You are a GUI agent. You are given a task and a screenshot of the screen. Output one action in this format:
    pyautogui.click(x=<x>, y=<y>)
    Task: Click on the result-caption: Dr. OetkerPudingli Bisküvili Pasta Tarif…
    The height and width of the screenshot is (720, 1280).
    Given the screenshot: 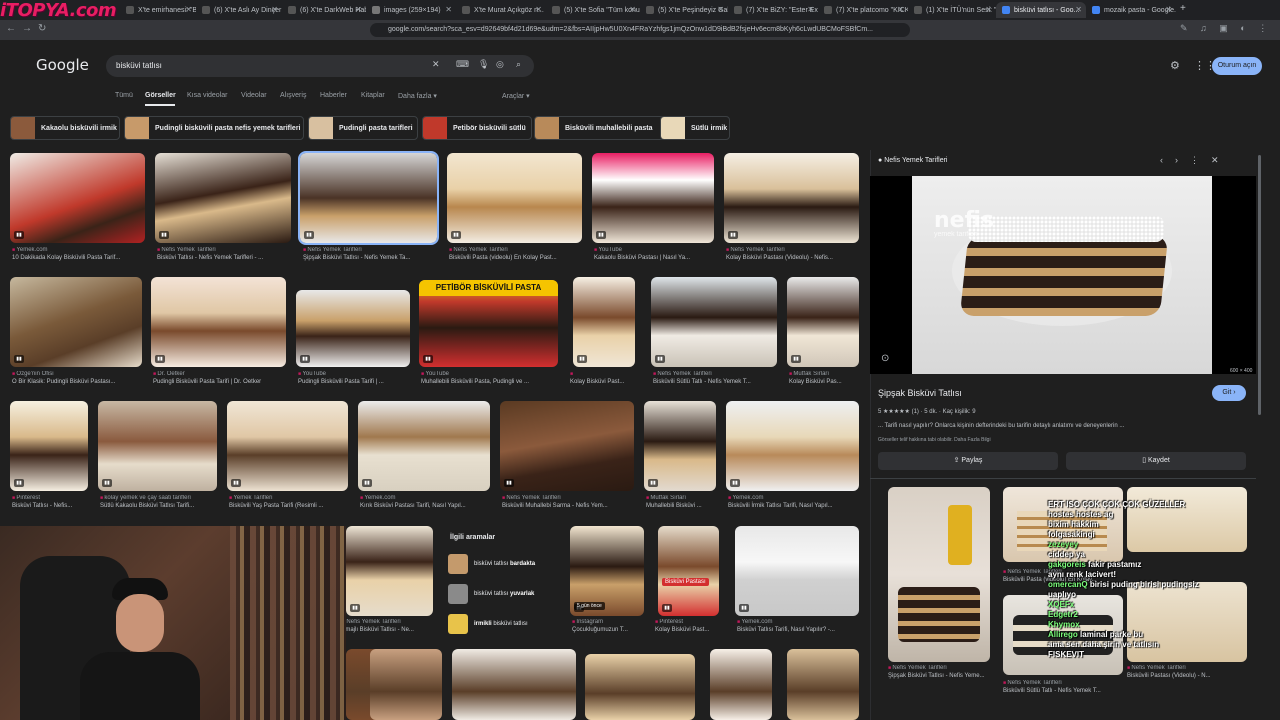 What is the action you would take?
    pyautogui.click(x=223, y=378)
    